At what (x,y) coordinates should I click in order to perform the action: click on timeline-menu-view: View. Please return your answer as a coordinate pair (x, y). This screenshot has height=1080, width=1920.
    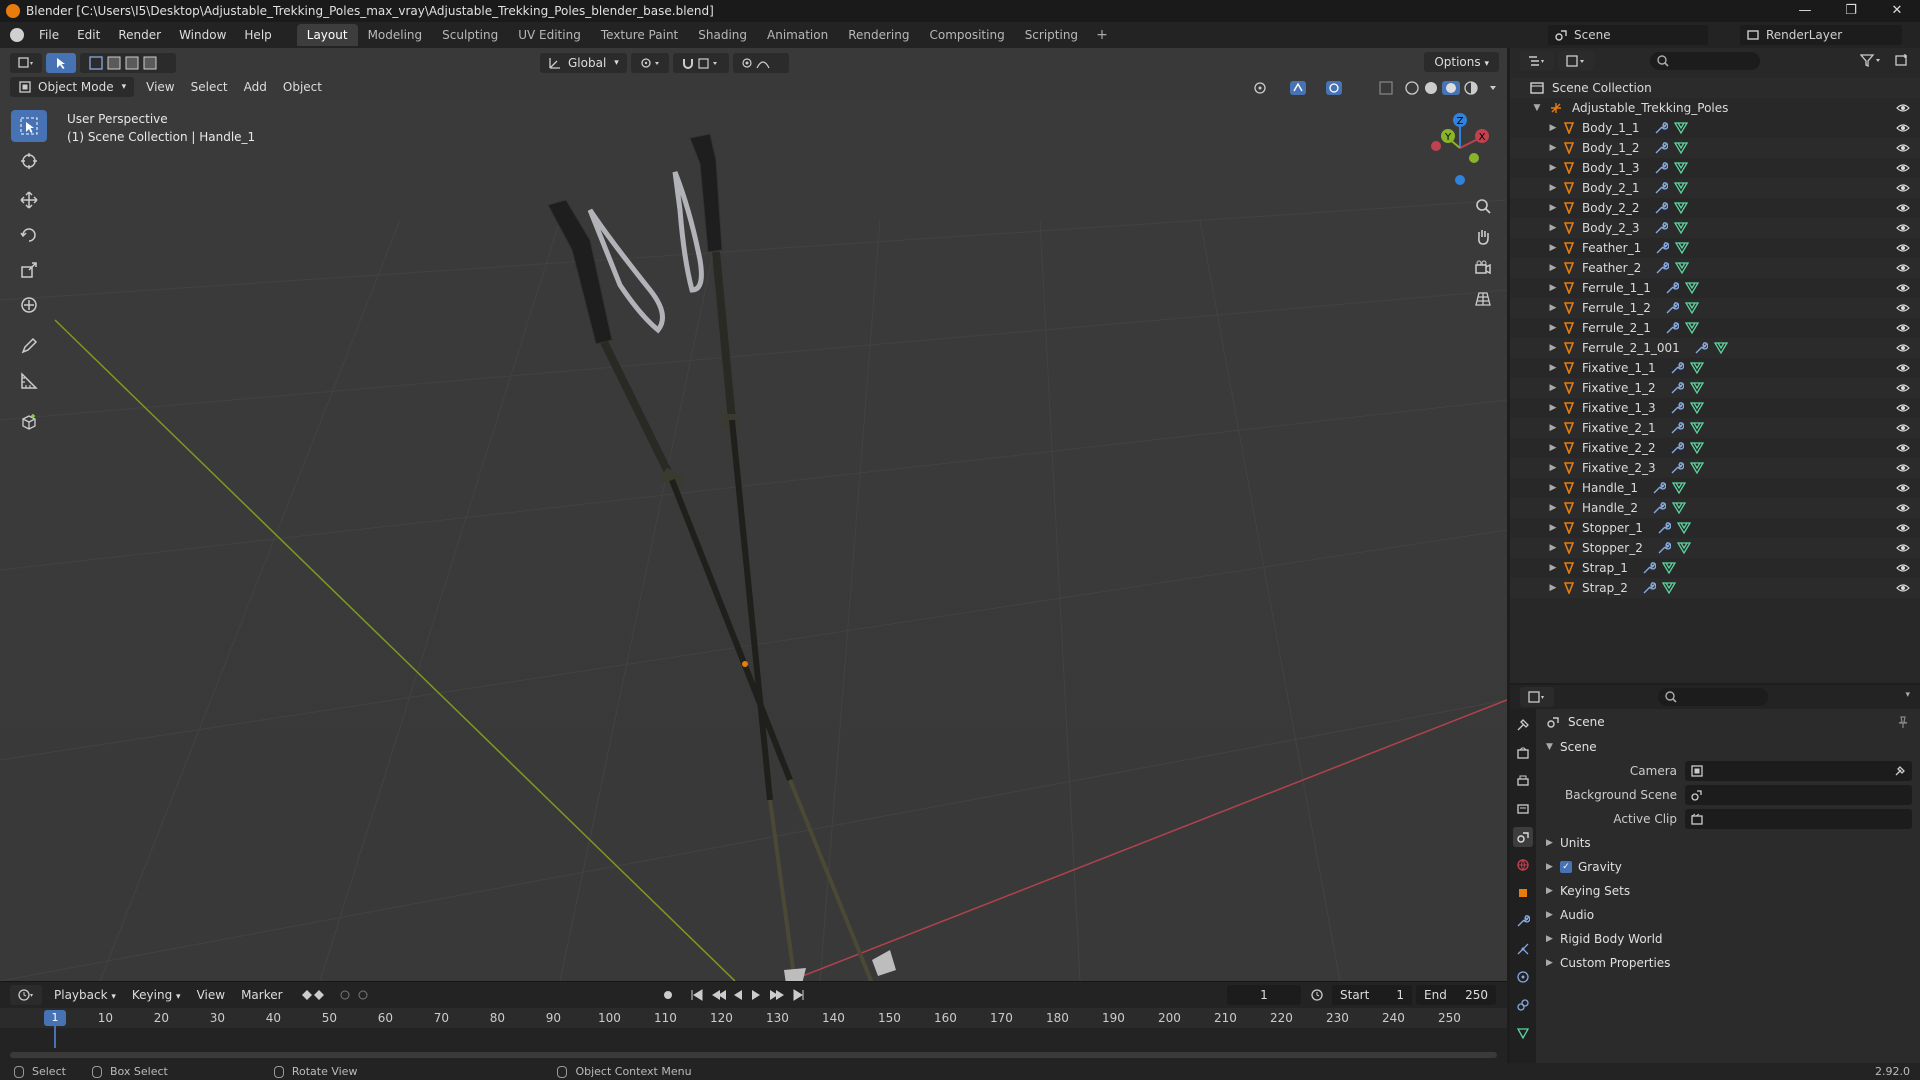
    Looking at the image, I should click on (211, 995).